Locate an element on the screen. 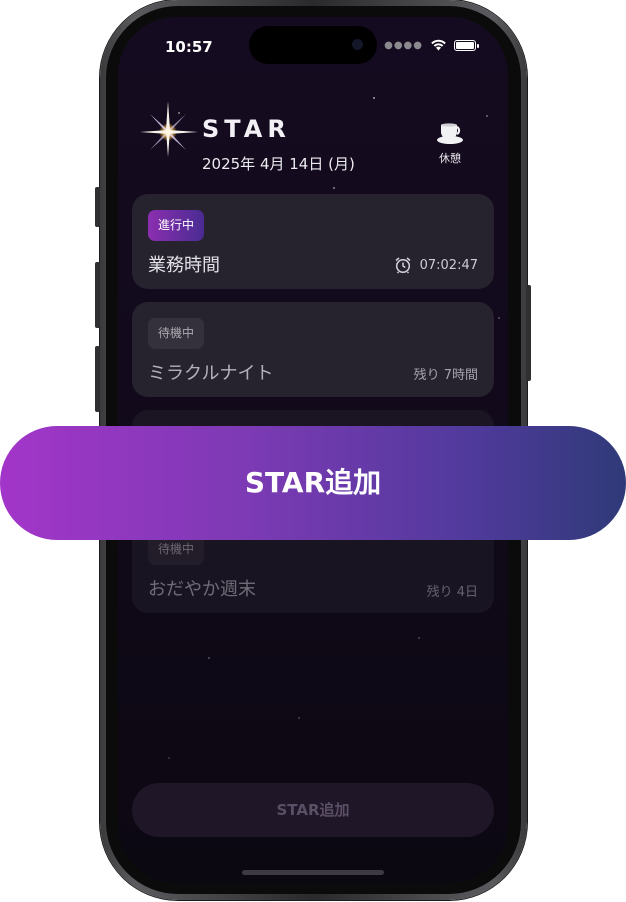 This screenshot has height=902, width=626. status-icons: ●●●● is located at coordinates (431, 45).